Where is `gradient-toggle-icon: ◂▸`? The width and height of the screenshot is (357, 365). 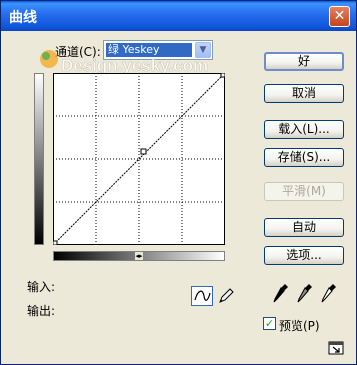 gradient-toggle-icon: ◂▸ is located at coordinates (139, 256).